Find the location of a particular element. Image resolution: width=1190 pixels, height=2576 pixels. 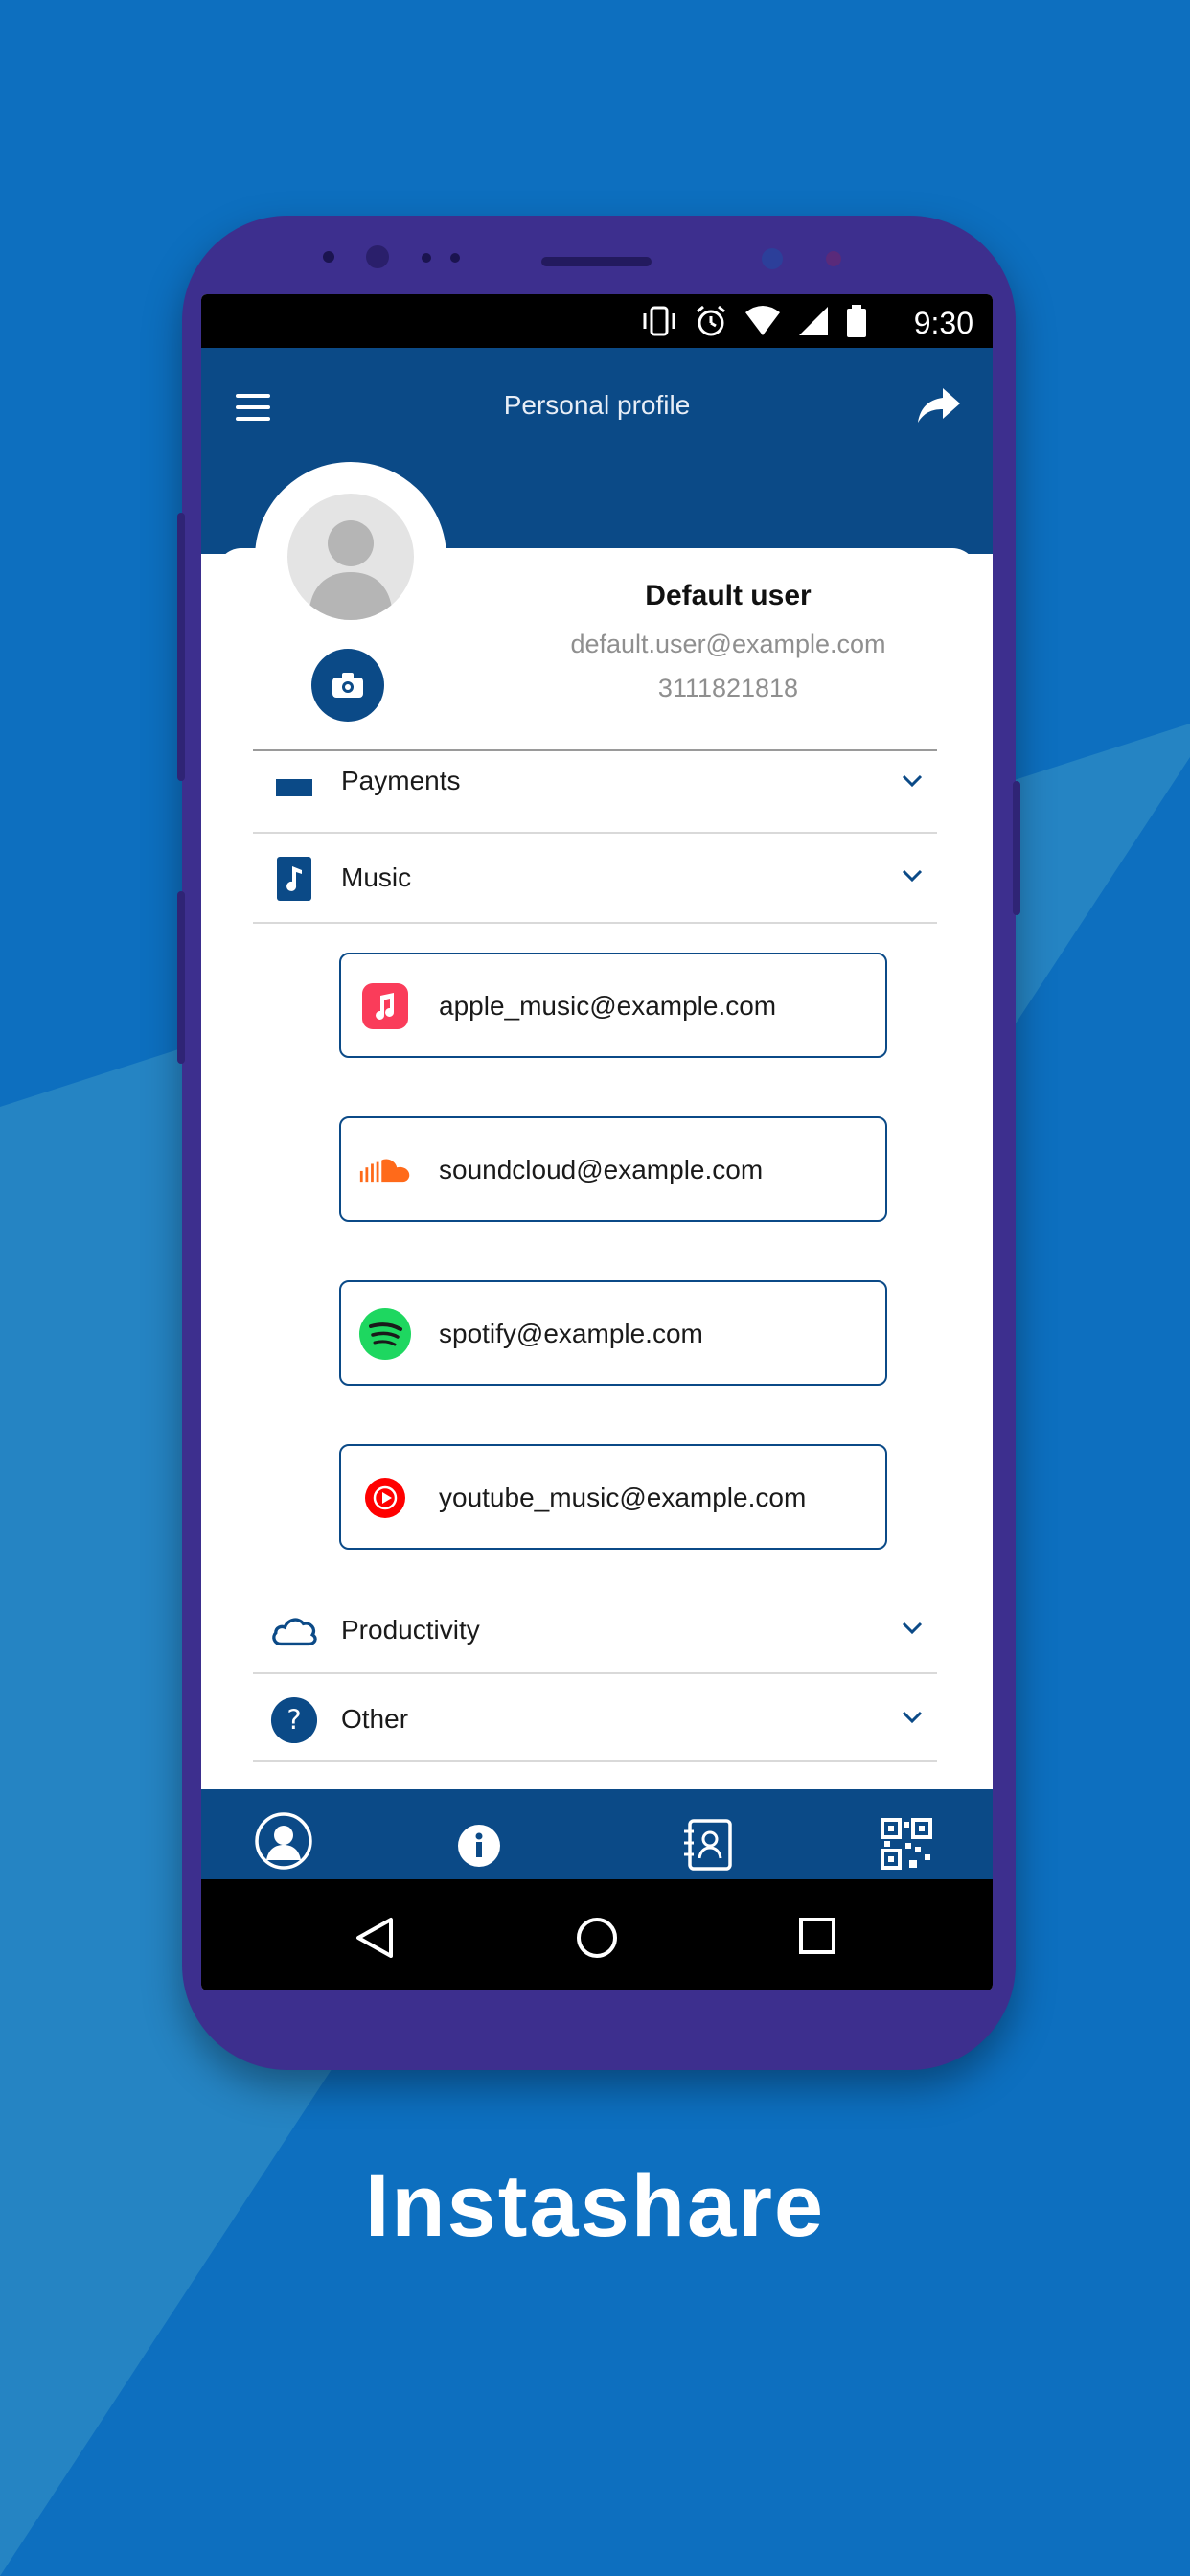

account-youtube-music: youtube_music@example.com is located at coordinates (613, 1497).